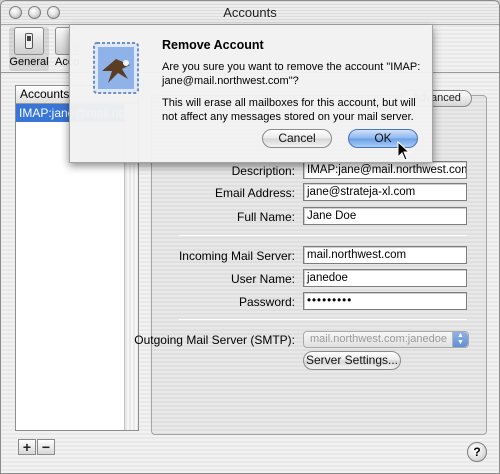 This screenshot has width=500, height=474. I want to click on help-button: ?, so click(477, 452).